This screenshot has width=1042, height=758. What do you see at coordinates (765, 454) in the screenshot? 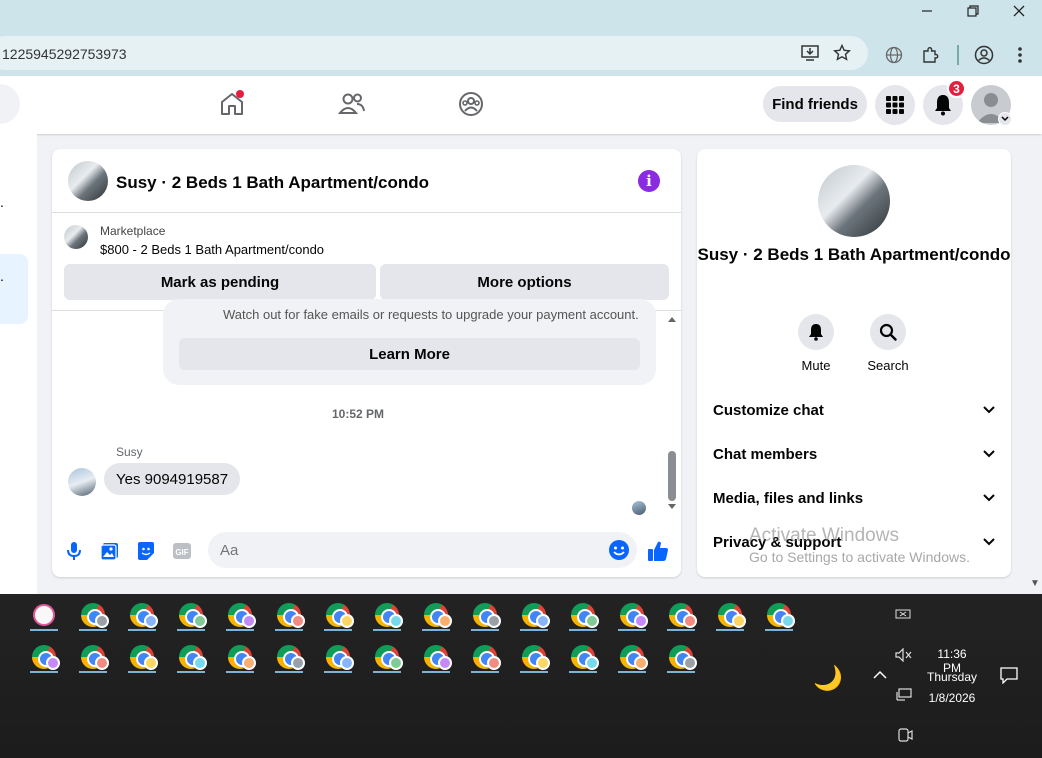
I see `section-label: Chat members` at bounding box center [765, 454].